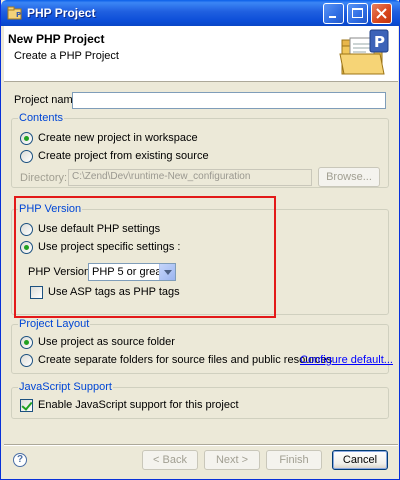 The height and width of the screenshot is (480, 400). I want to click on minimize-button, so click(333, 13).